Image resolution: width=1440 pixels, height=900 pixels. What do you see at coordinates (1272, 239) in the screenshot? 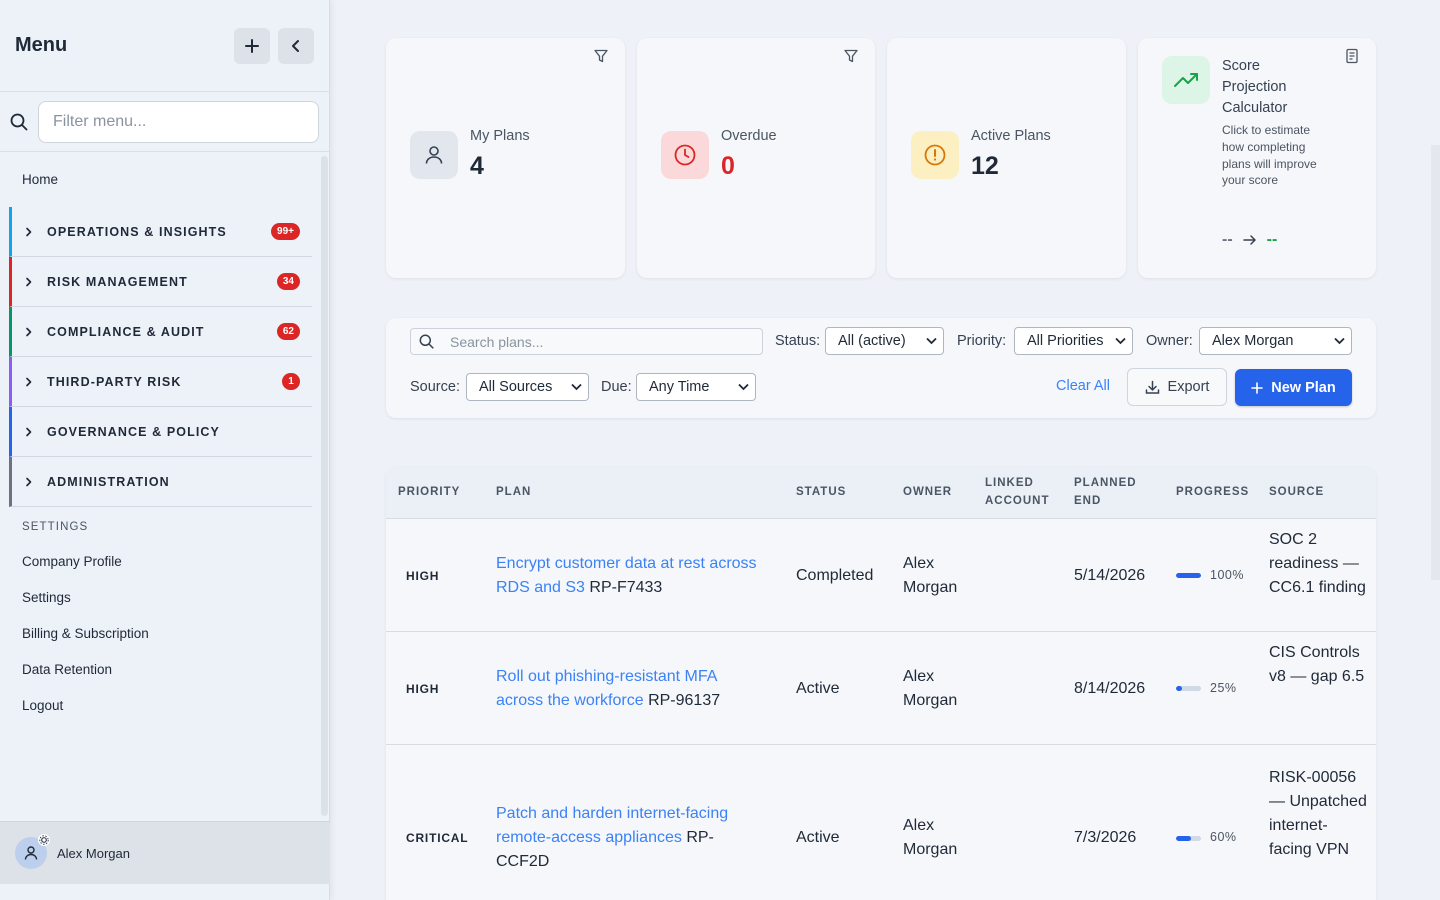
I see `projected-score: --` at bounding box center [1272, 239].